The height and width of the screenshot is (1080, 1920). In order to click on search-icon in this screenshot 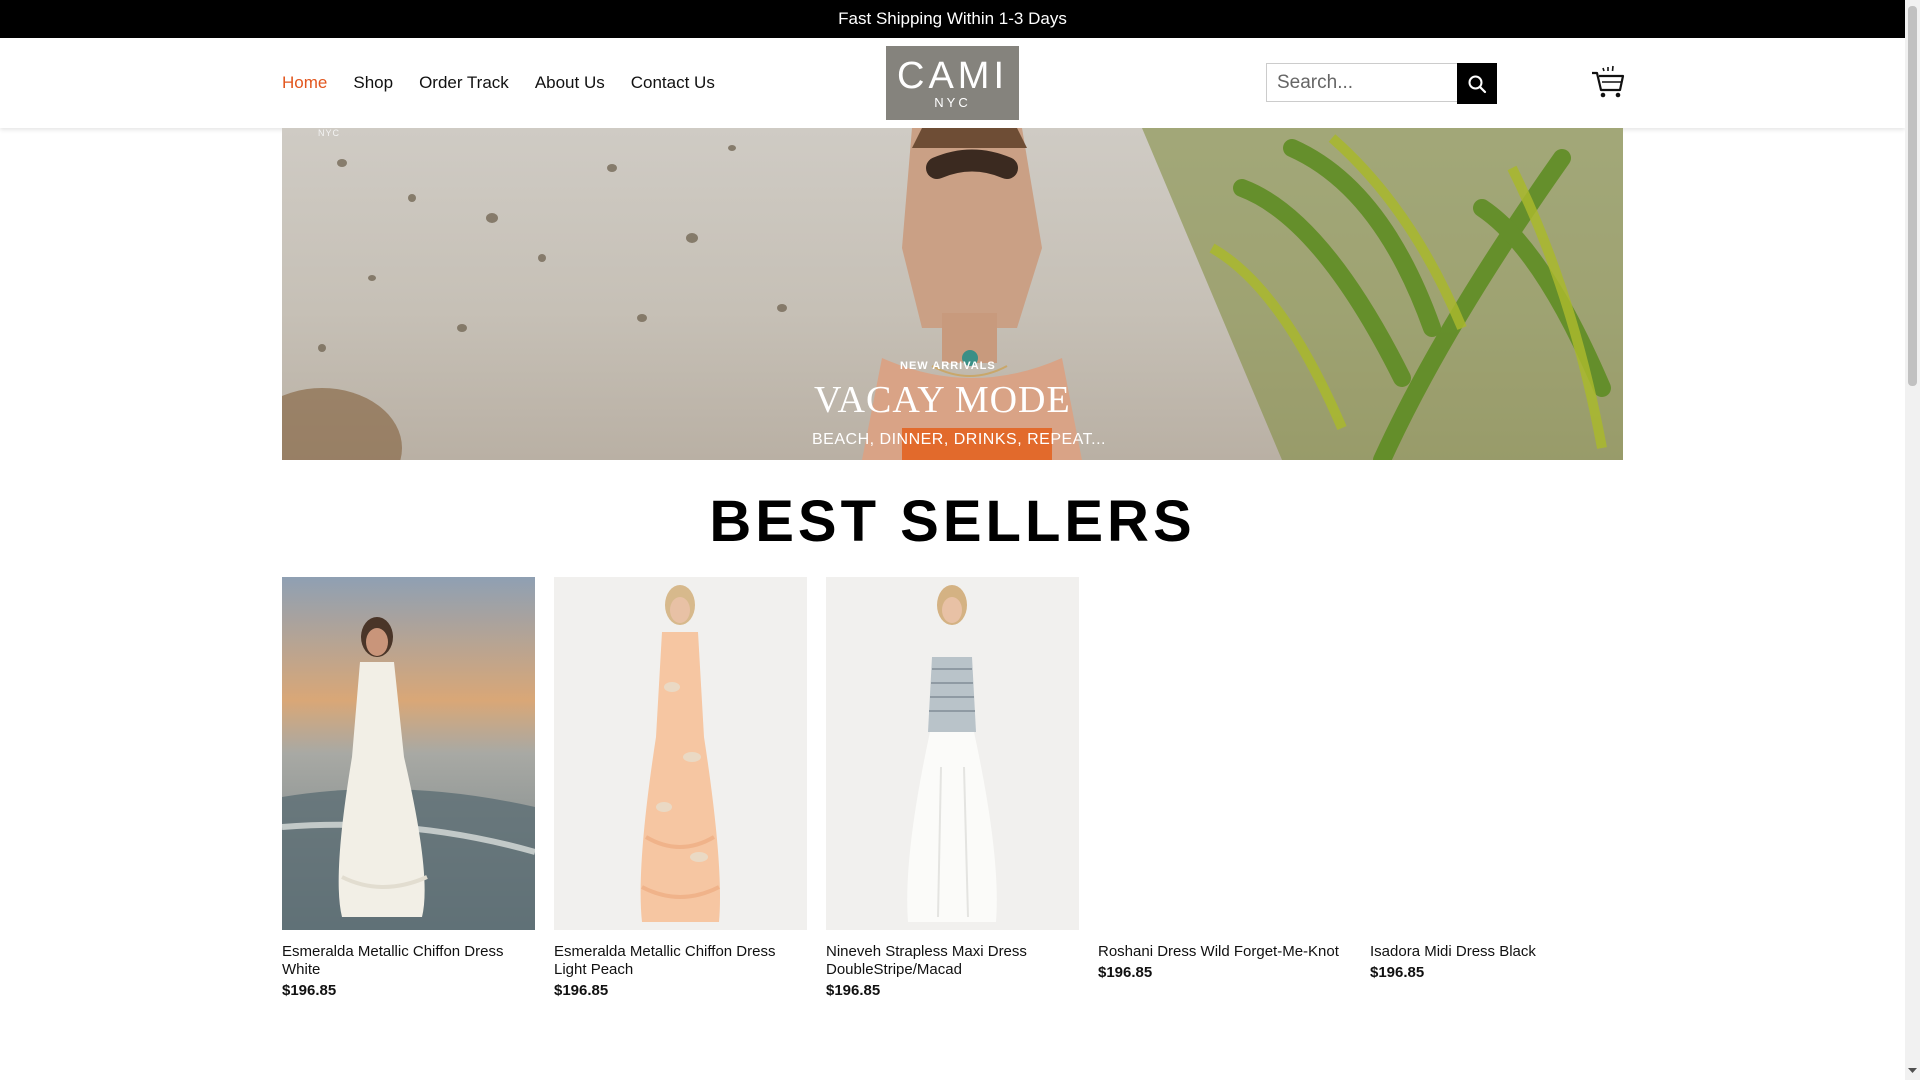, I will do `click(1477, 84)`.